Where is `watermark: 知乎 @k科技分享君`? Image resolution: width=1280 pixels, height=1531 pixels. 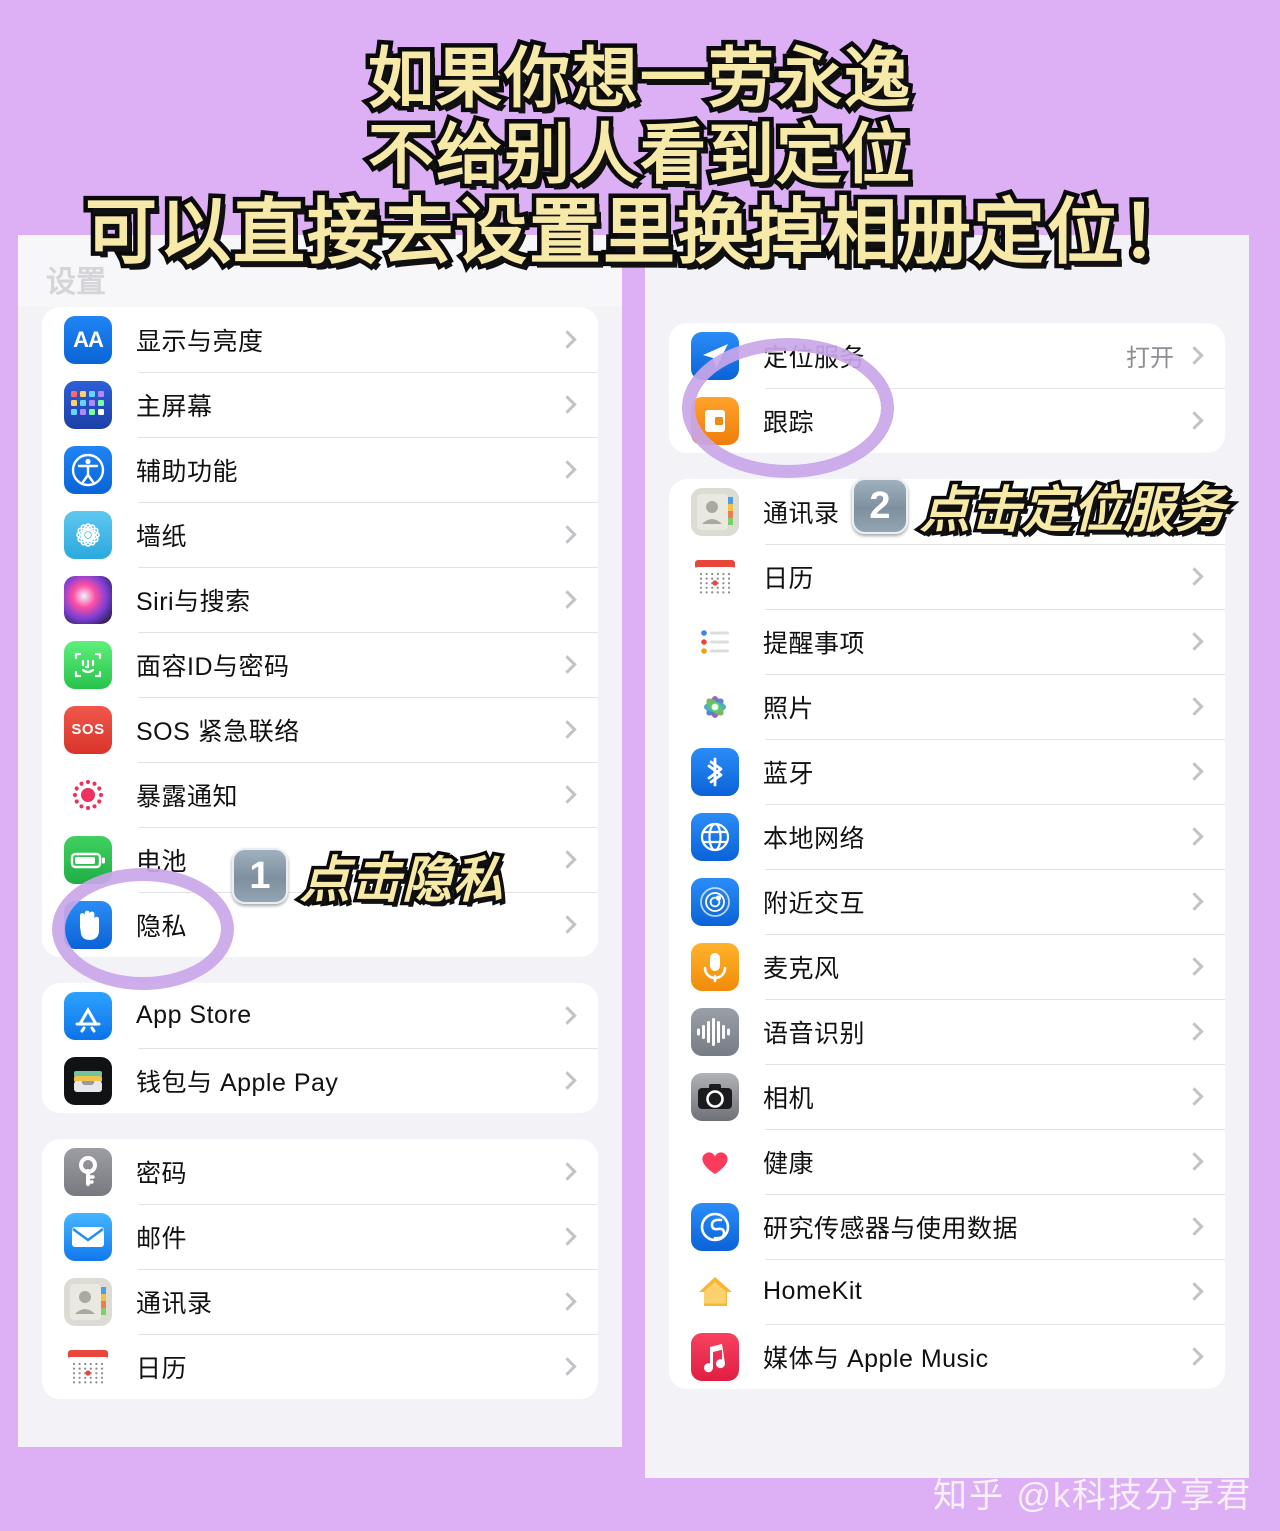
watermark: 知乎 @k科技分享君 is located at coordinates (1092, 1496).